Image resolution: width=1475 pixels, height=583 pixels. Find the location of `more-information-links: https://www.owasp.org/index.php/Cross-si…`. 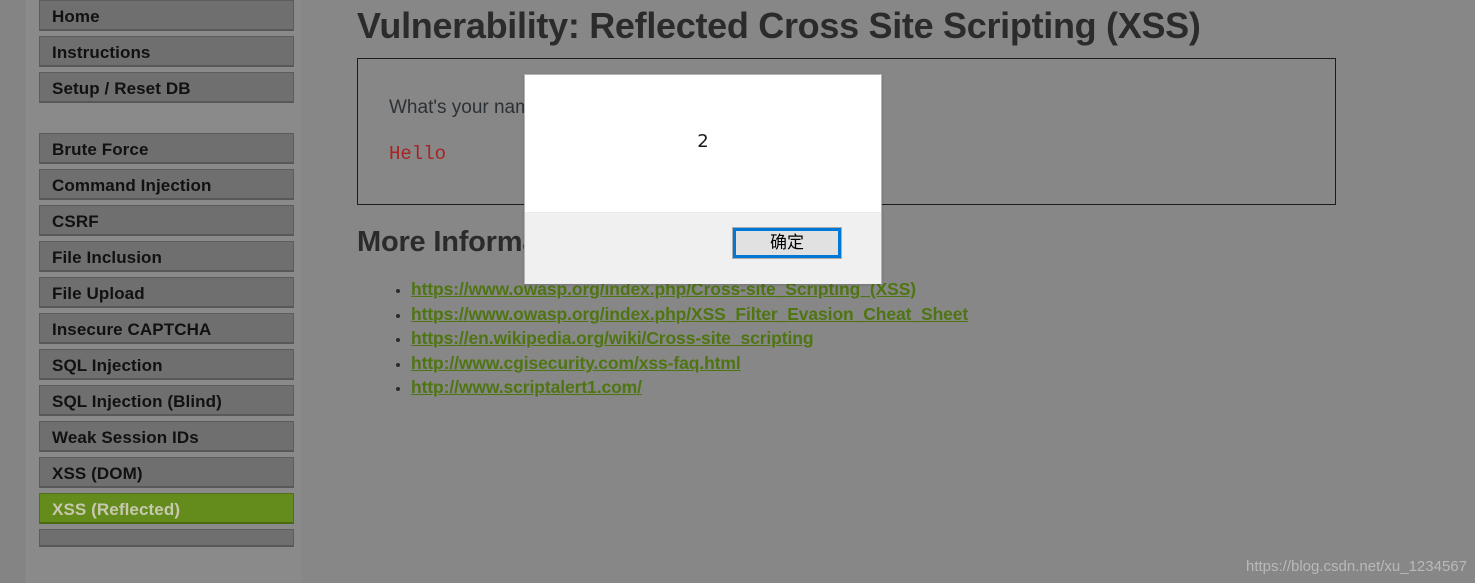

more-information-links: https://www.owasp.org/index.php/Cross-si… is located at coordinates (675, 339).